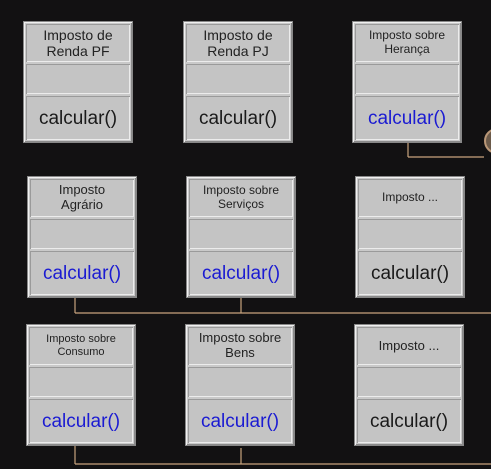 Image resolution: width=491 pixels, height=469 pixels. I want to click on class-name: Imposto de Renda PF, so click(78, 42).